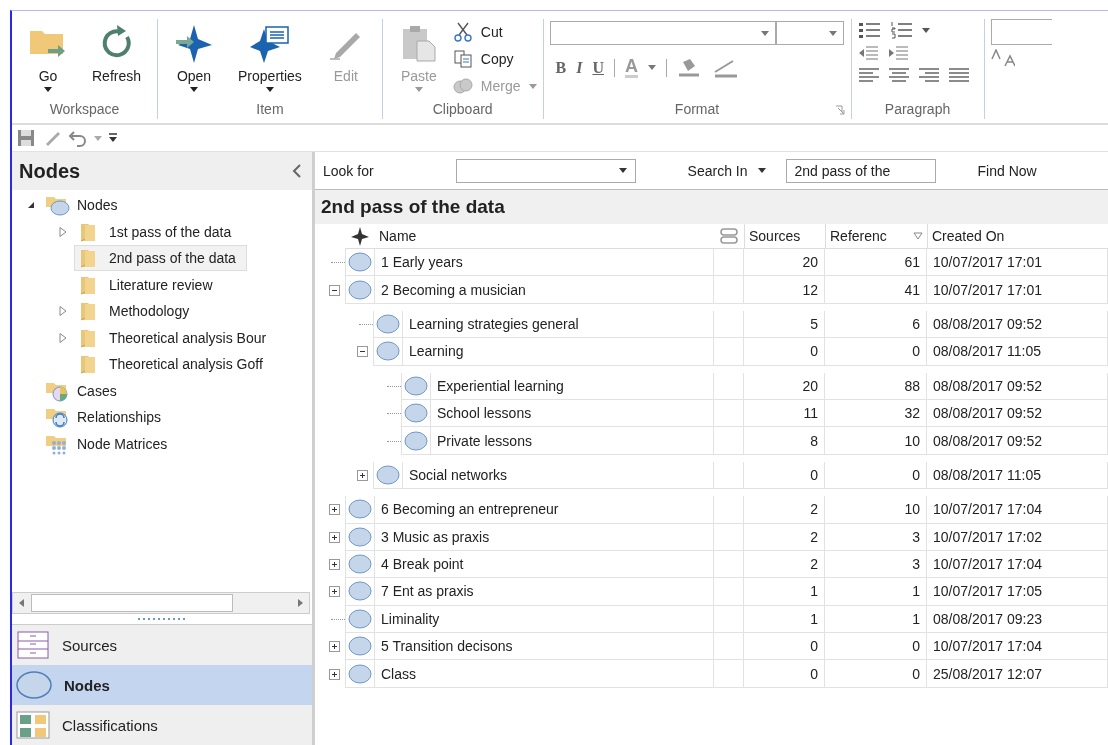 Image resolution: width=1108 pixels, height=745 pixels. Describe the element at coordinates (194, 59) in the screenshot. I see `ribbon-button: Open` at that location.